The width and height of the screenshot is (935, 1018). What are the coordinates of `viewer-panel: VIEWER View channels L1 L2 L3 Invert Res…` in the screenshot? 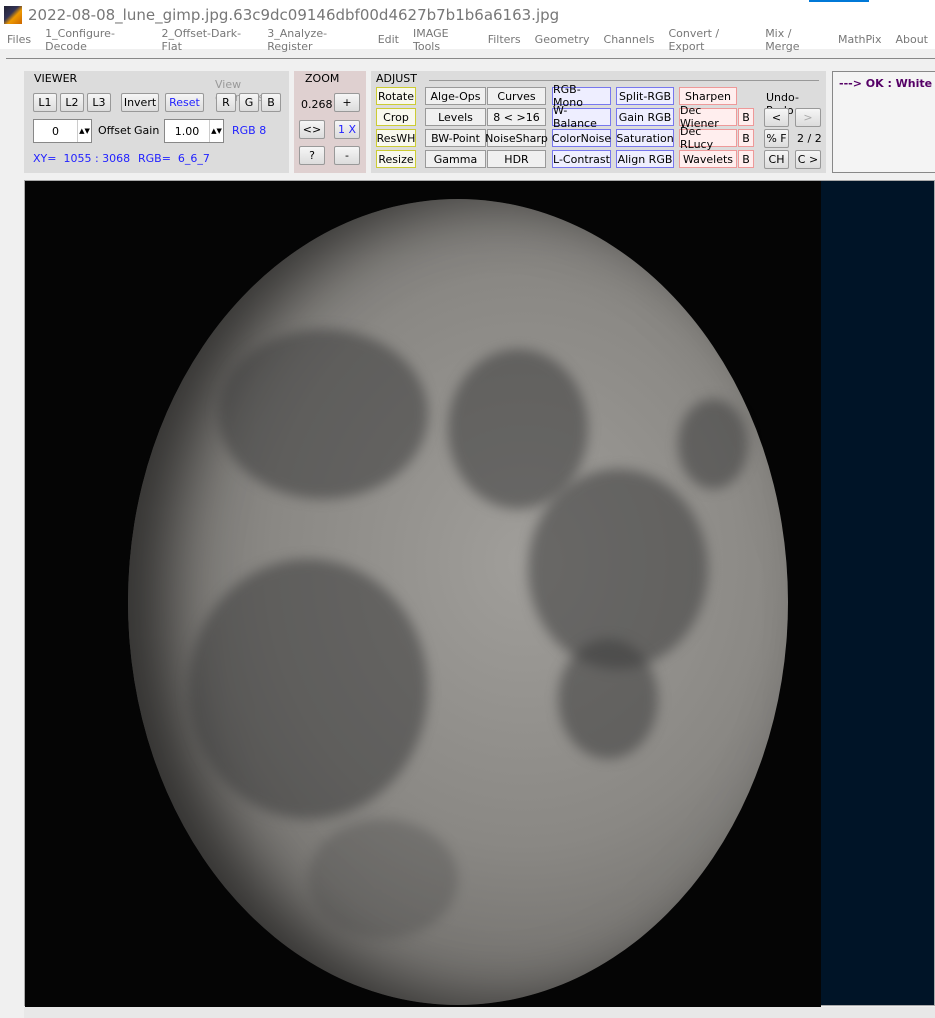 It's located at (156, 122).